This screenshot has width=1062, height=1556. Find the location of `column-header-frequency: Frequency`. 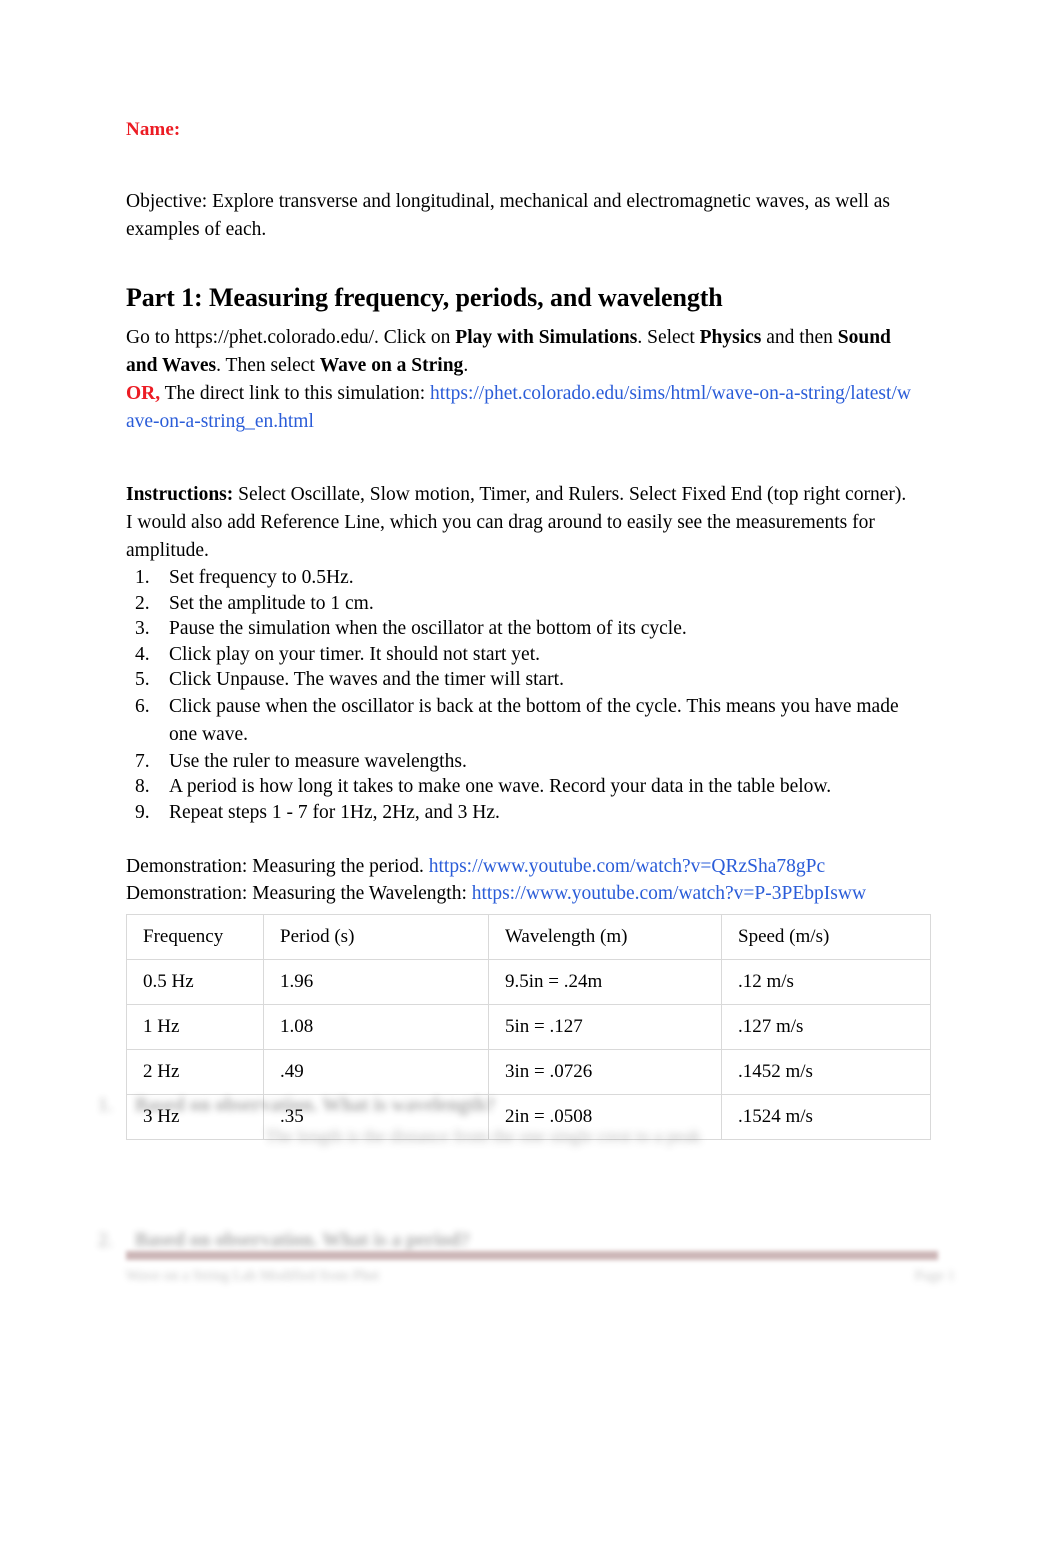

column-header-frequency: Frequency is located at coordinates (195, 937).